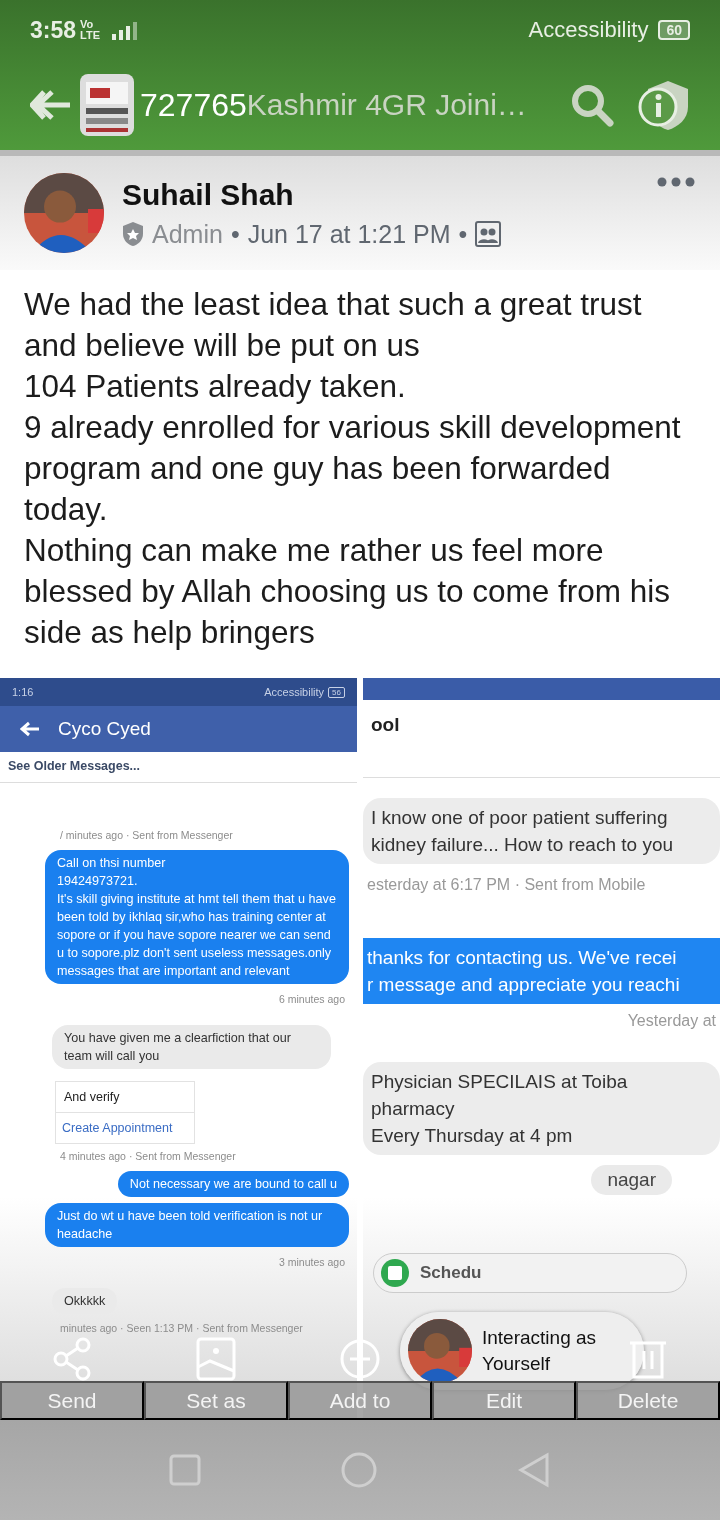  Describe the element at coordinates (530, 1273) in the screenshot. I see `schedule-button: Schedu` at that location.